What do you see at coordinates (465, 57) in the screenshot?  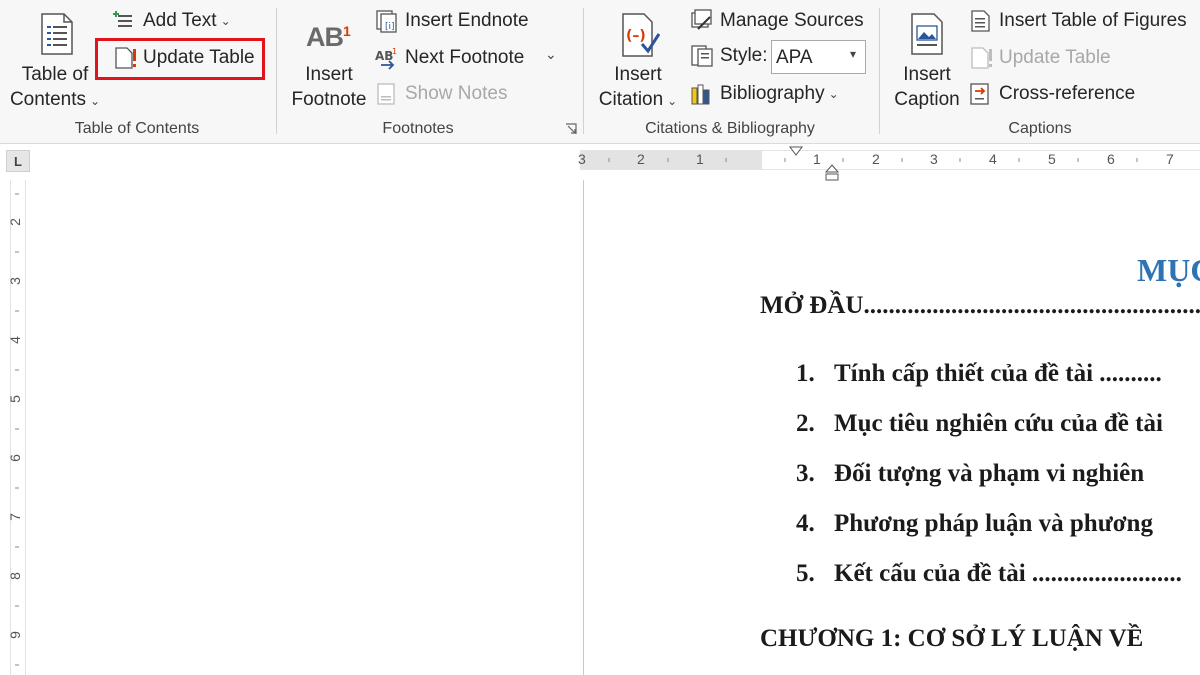 I see `next-footnote-label: Next Footnote` at bounding box center [465, 57].